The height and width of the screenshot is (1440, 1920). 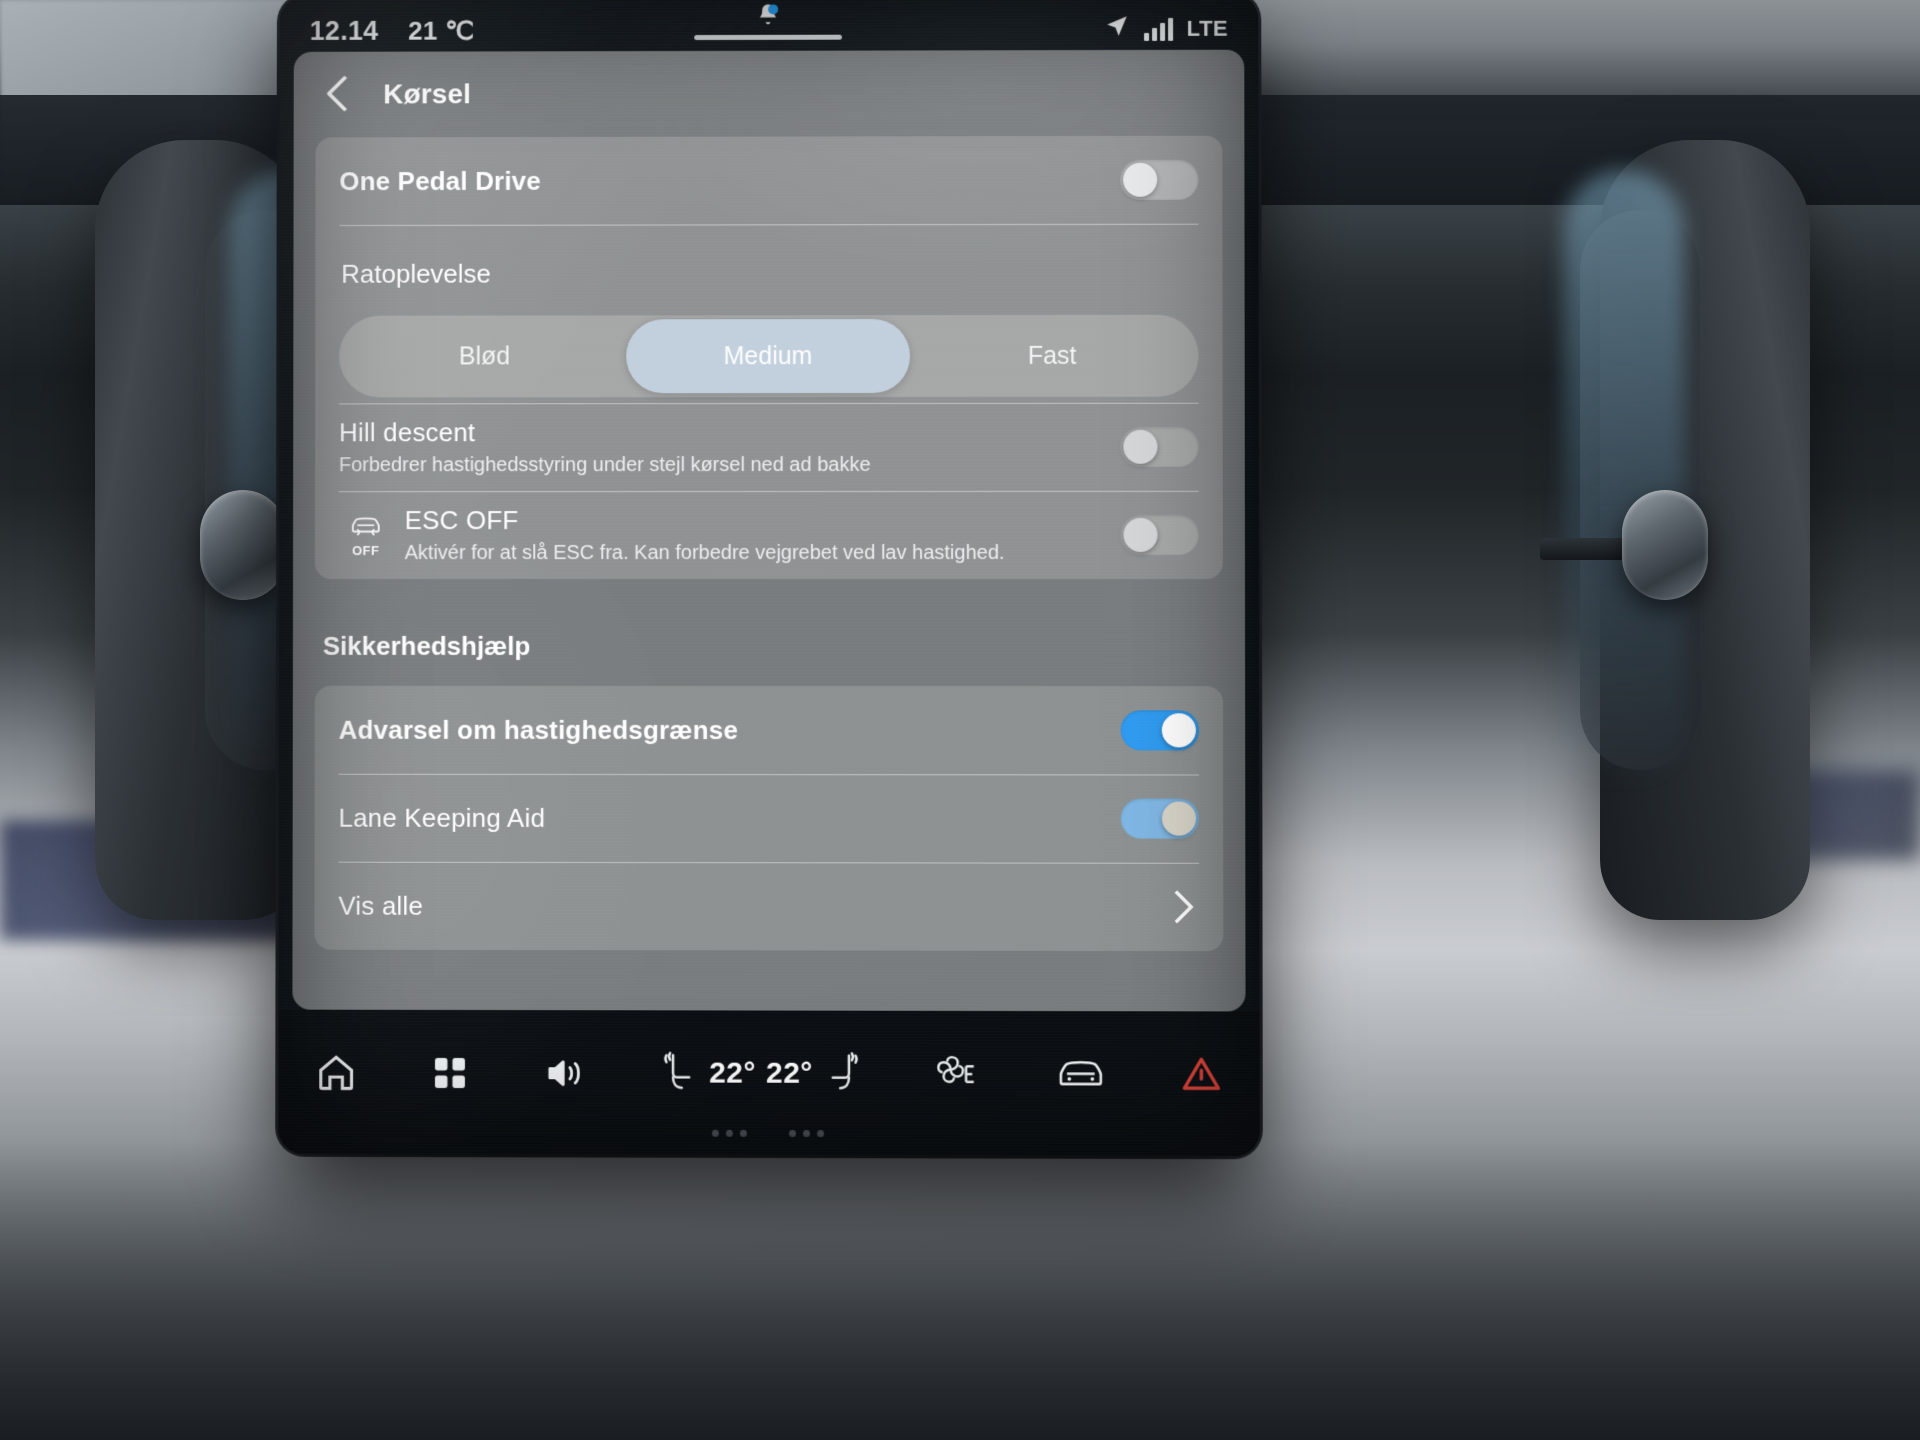 I want to click on temperature-right: 22°, so click(x=789, y=1074).